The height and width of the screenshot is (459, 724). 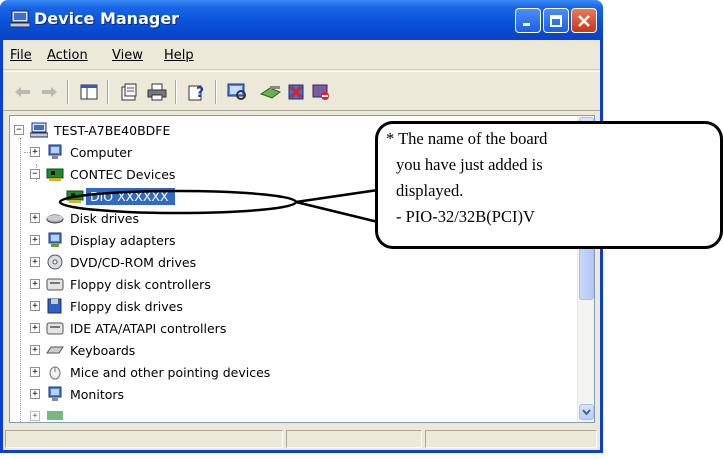 I want to click on keyboard-icon, so click(x=55, y=350).